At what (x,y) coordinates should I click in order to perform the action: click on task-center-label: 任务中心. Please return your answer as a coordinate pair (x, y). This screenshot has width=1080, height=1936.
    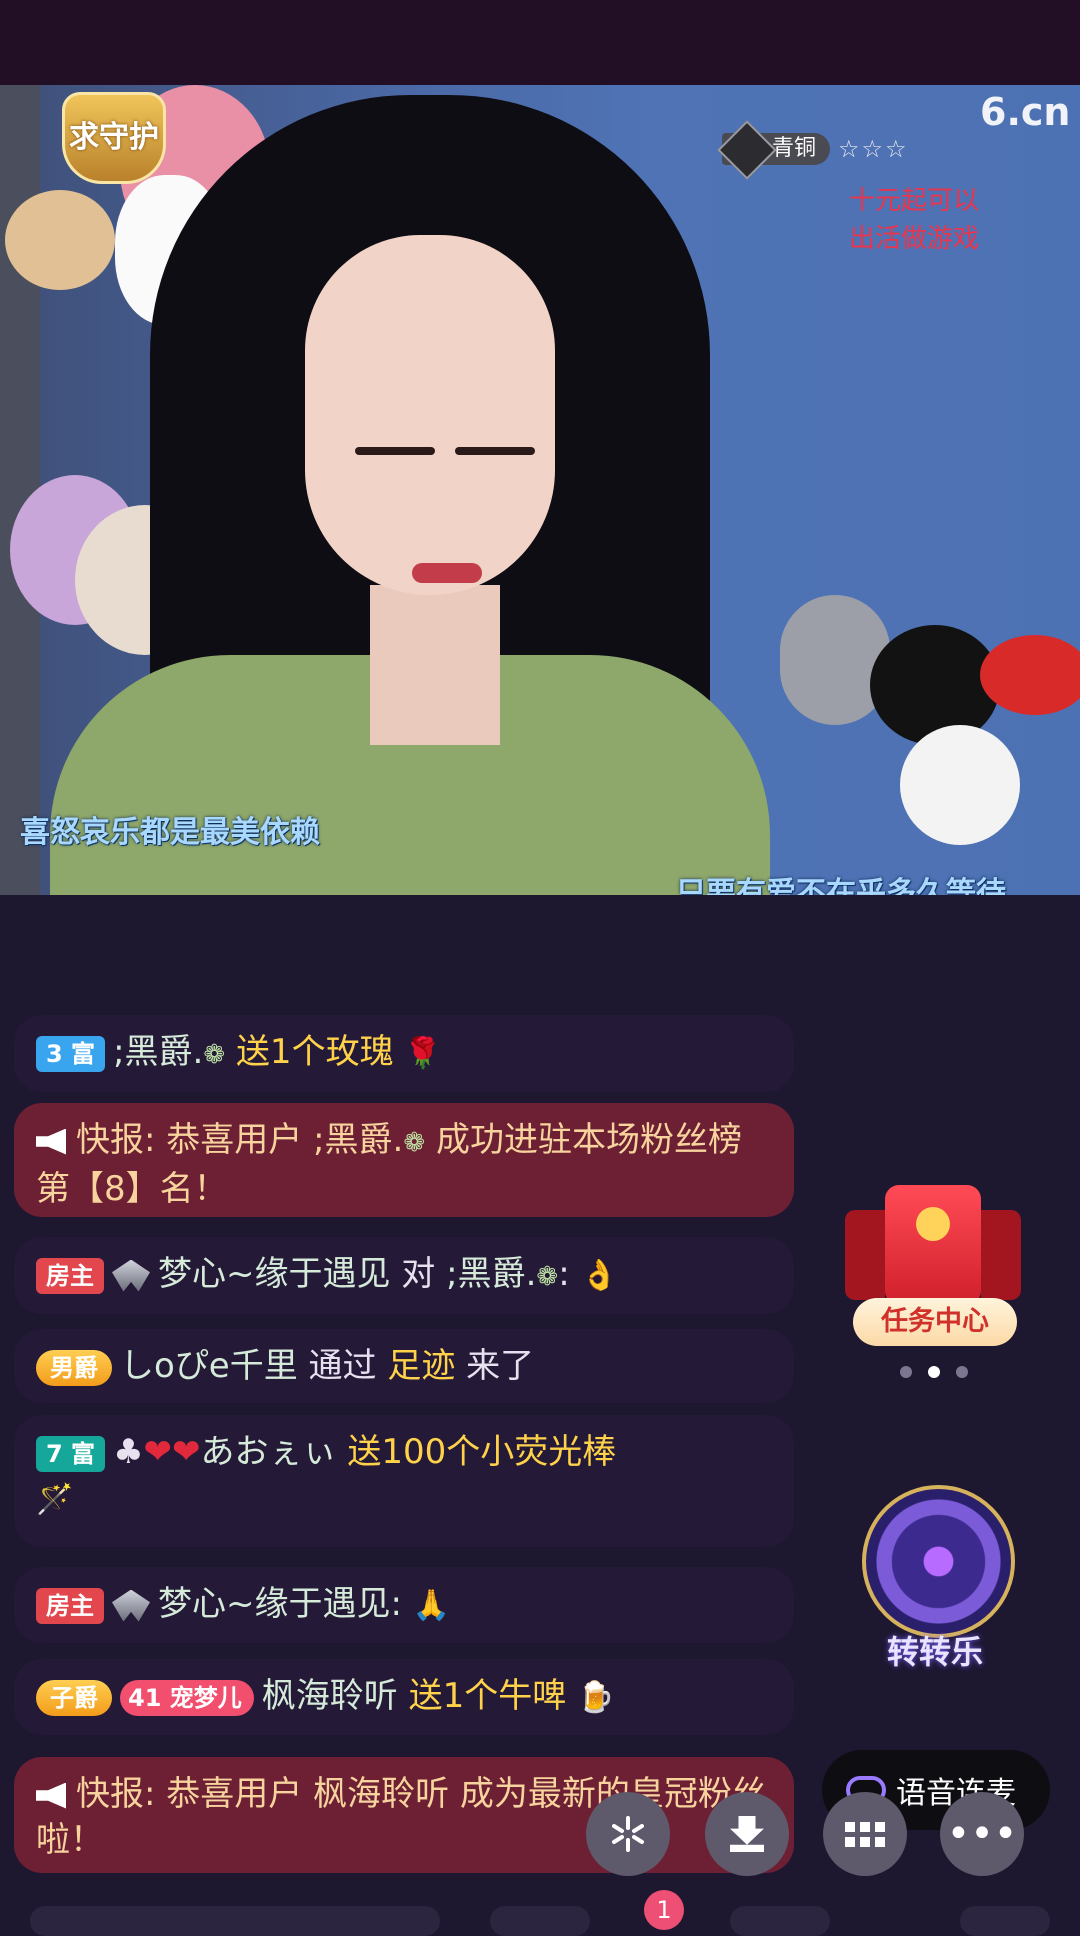
    Looking at the image, I should click on (935, 1322).